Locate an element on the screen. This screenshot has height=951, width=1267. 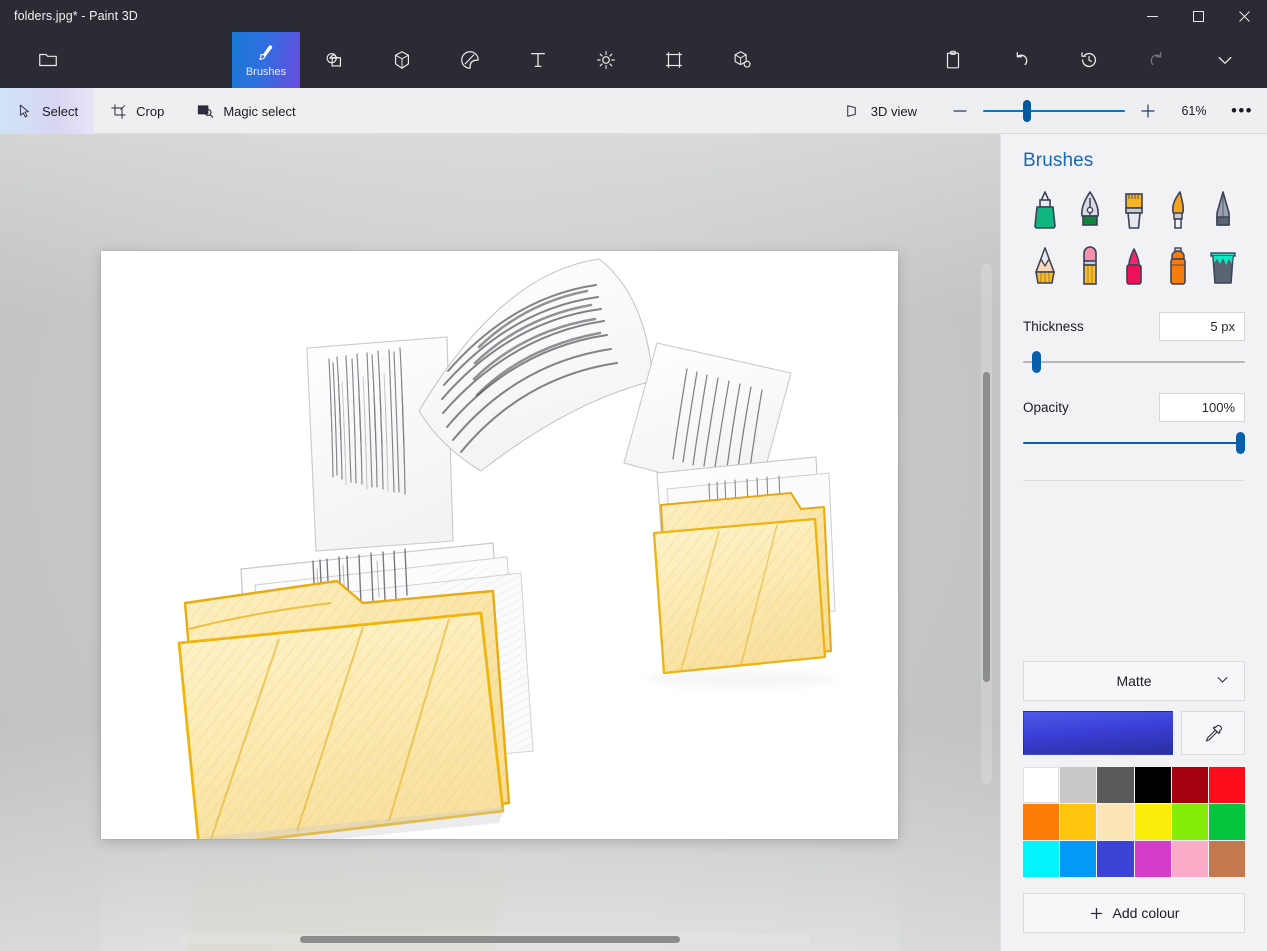
magic-select-button: Magic select is located at coordinates (245, 111).